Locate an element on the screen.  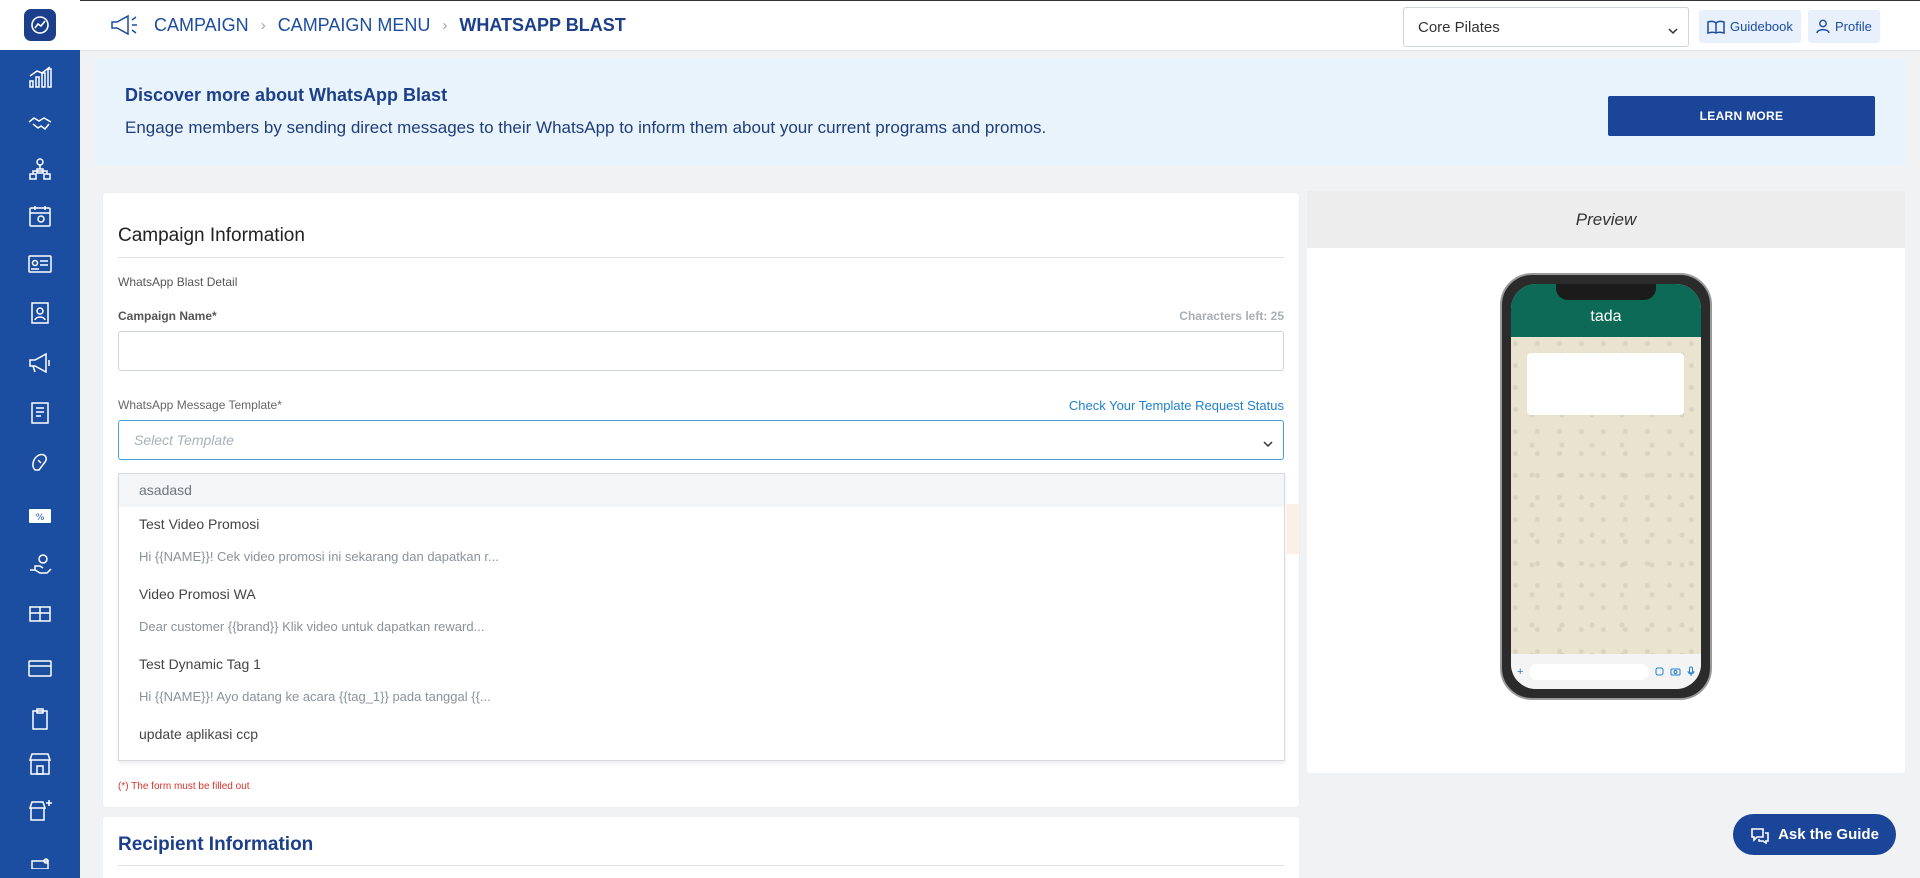
template-select: Select Template is located at coordinates (701, 440).